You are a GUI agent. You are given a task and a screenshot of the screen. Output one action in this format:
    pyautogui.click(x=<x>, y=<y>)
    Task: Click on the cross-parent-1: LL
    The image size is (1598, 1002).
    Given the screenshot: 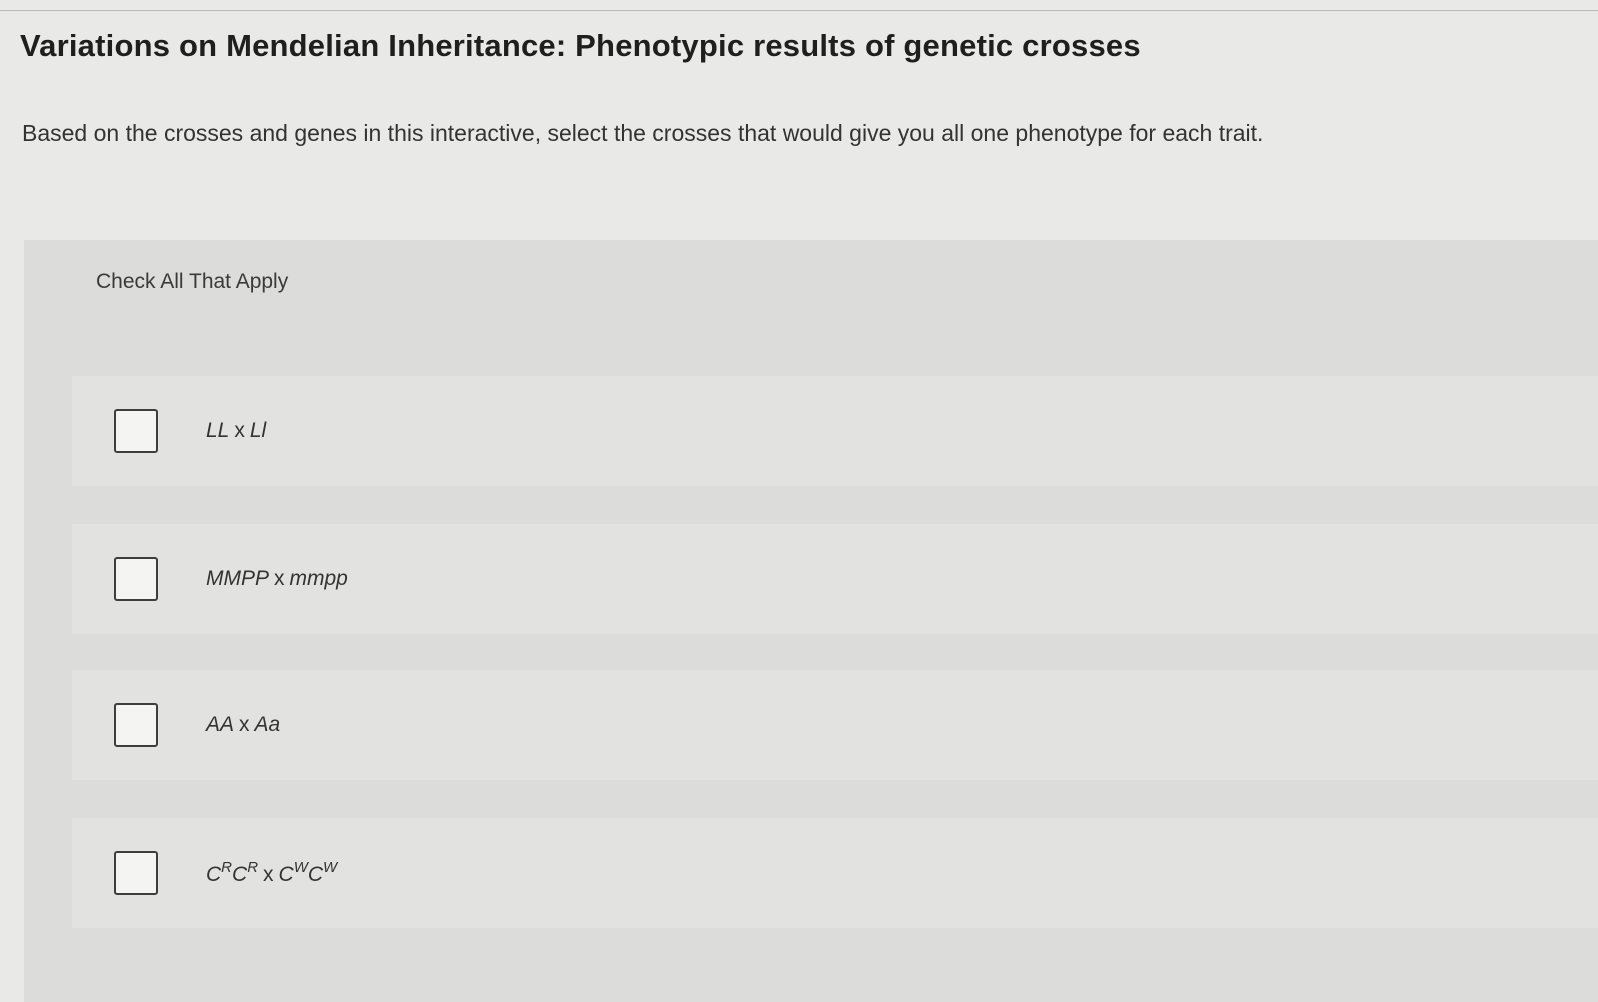 What is the action you would take?
    pyautogui.click(x=218, y=430)
    